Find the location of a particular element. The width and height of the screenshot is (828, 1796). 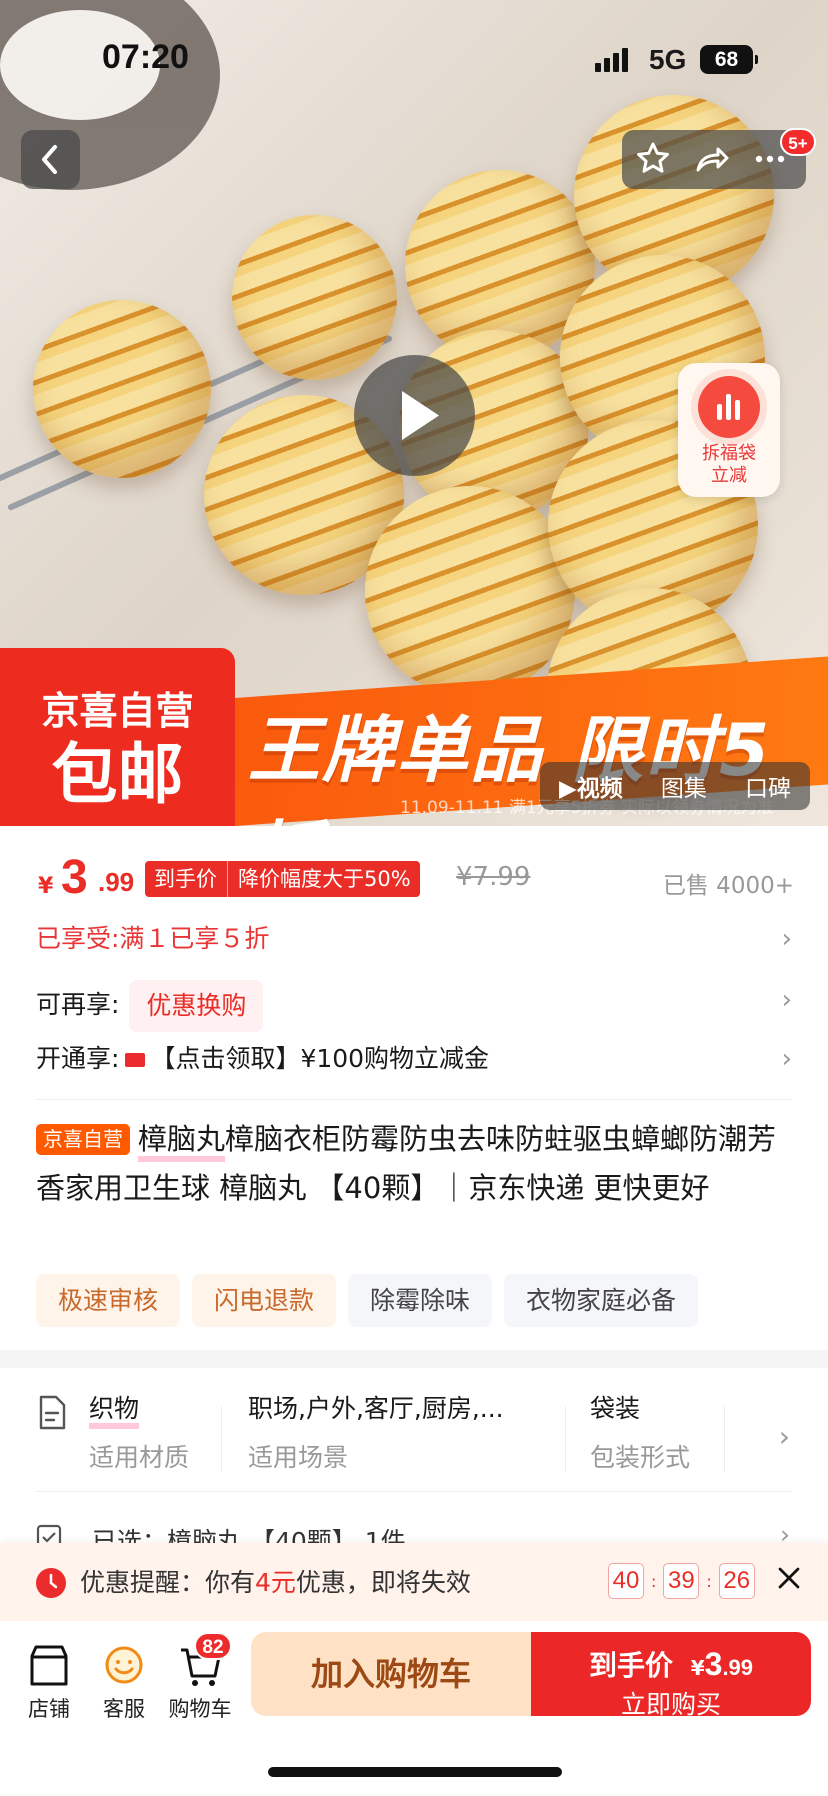

buy-price-decimal: .99 is located at coordinates (738, 1667).